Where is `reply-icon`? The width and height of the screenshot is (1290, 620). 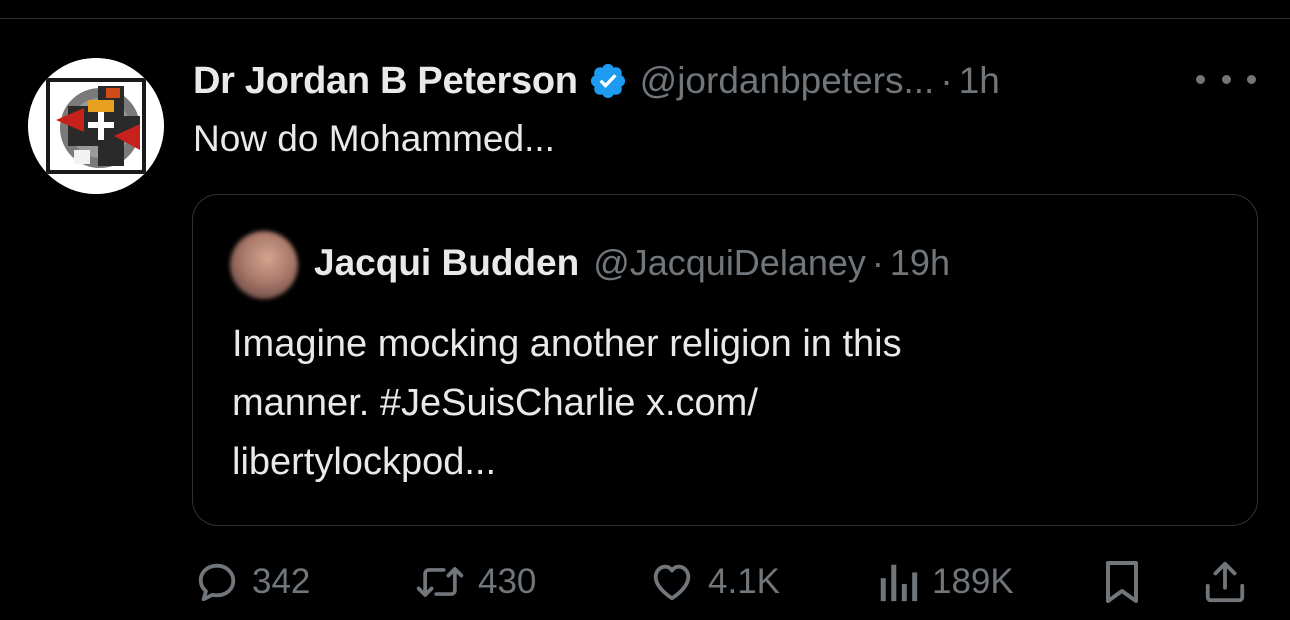 reply-icon is located at coordinates (217, 582).